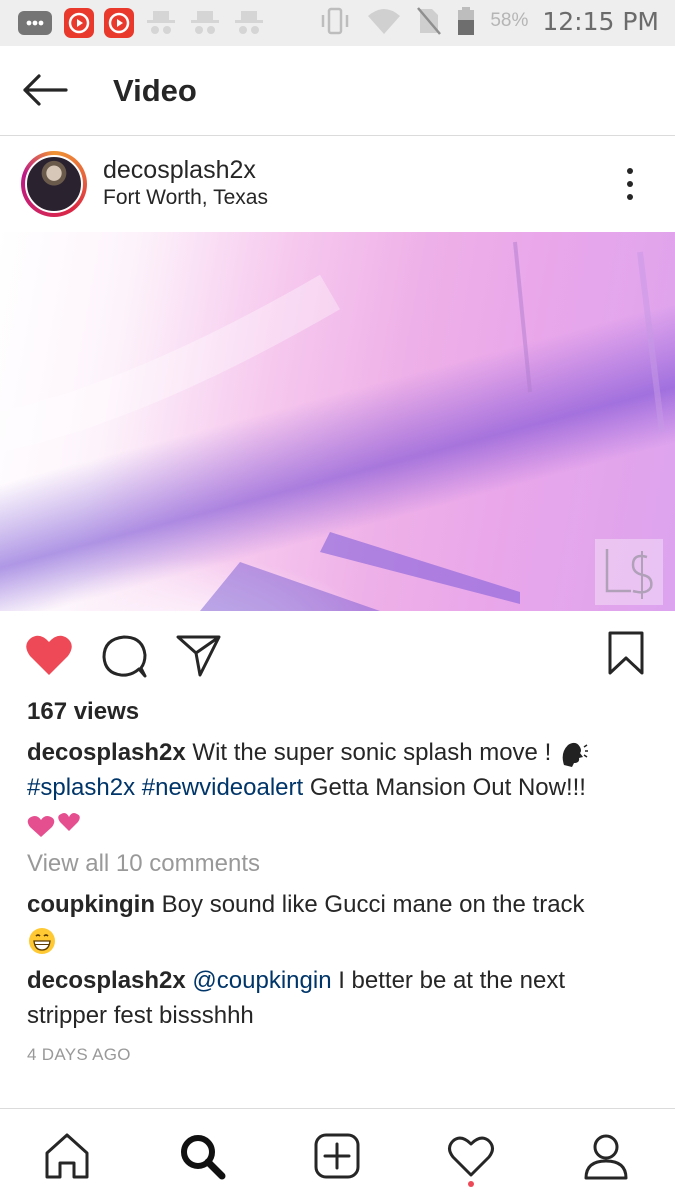 The width and height of the screenshot is (675, 1201). I want to click on comment-icon, so click(125, 656).